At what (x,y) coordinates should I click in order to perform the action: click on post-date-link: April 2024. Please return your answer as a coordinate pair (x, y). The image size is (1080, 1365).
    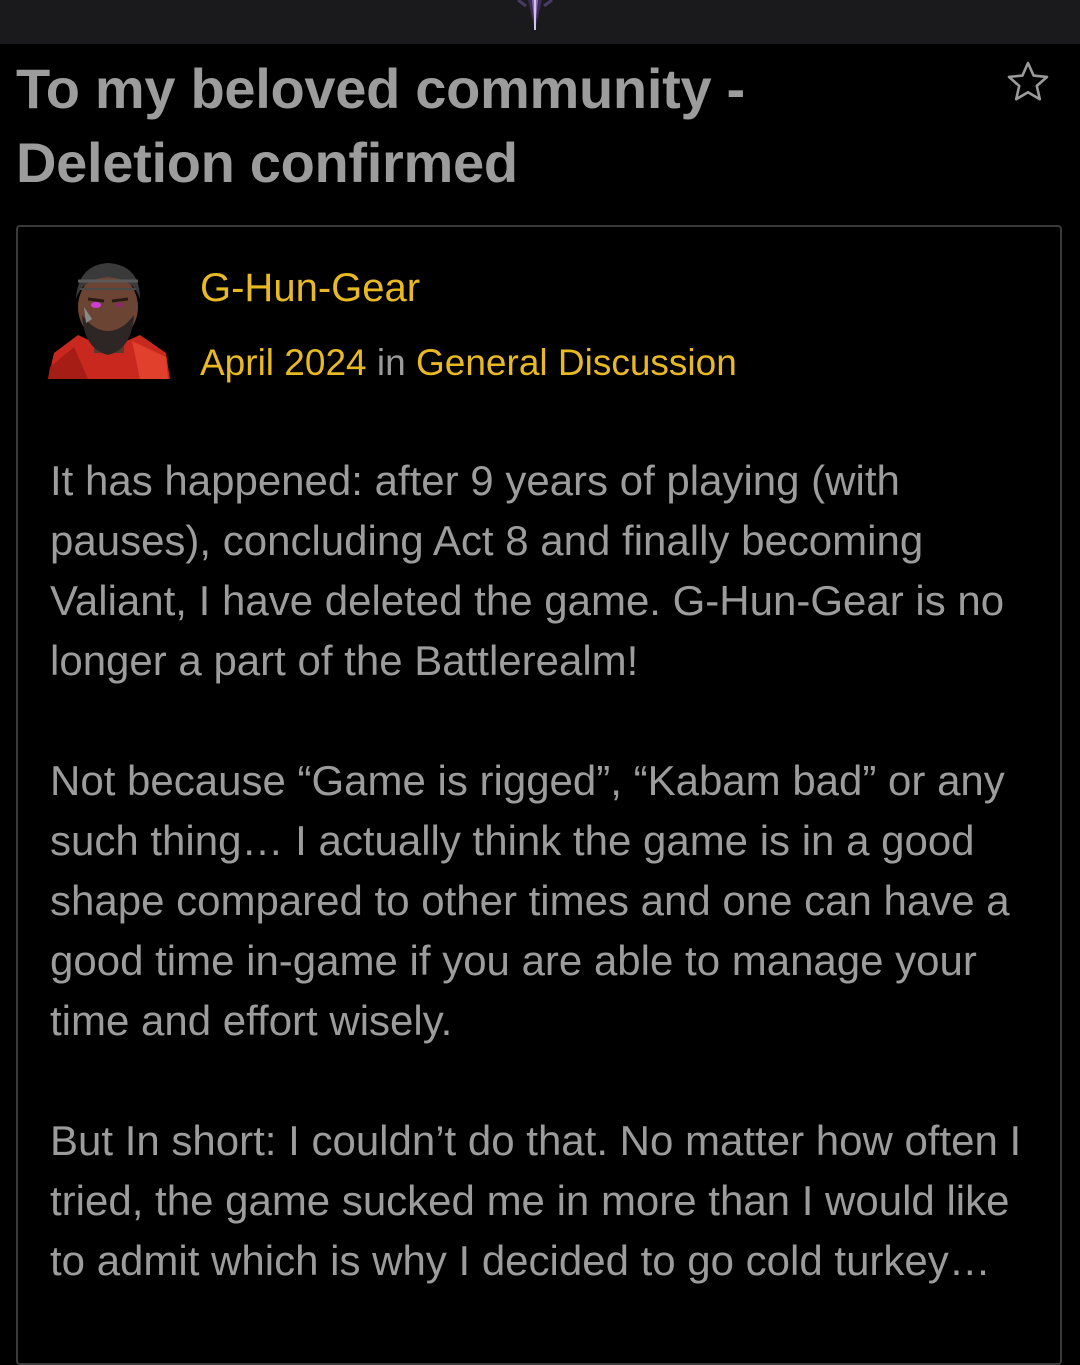
    Looking at the image, I should click on (283, 362).